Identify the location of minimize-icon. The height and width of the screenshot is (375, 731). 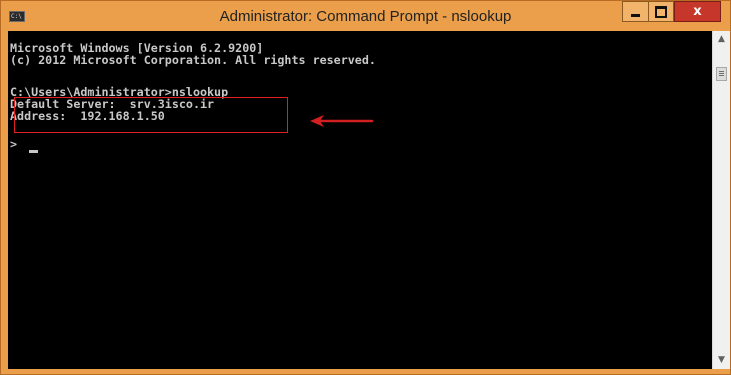
(635, 15).